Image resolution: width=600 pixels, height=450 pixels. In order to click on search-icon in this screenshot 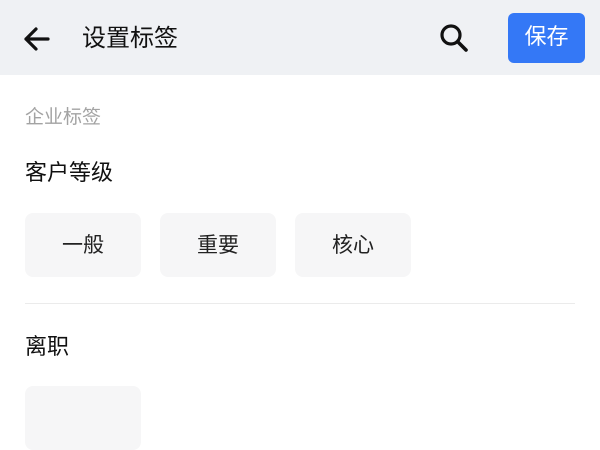, I will do `click(454, 38)`.